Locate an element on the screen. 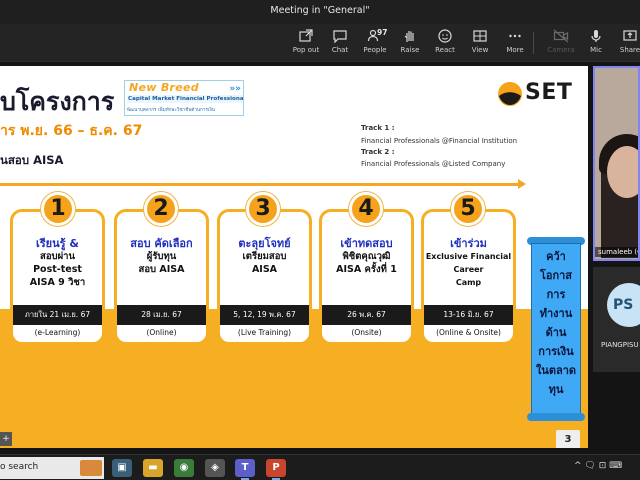  set-logo: SET is located at coordinates (538, 94).